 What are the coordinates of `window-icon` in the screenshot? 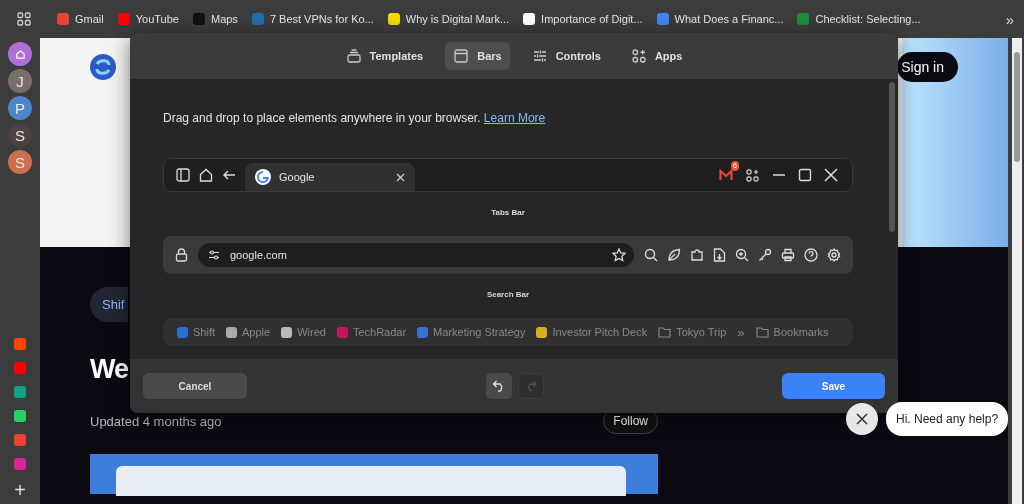 It's located at (461, 56).